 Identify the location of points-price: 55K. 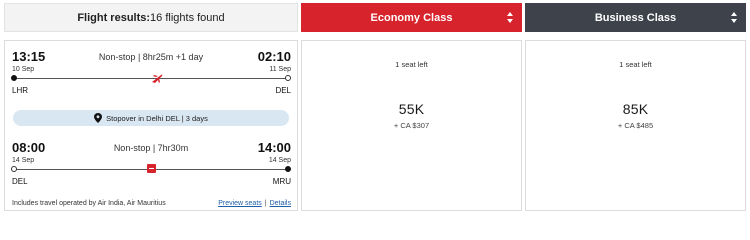
(411, 109).